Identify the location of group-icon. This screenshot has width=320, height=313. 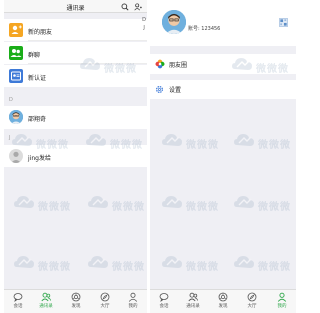
(16, 53).